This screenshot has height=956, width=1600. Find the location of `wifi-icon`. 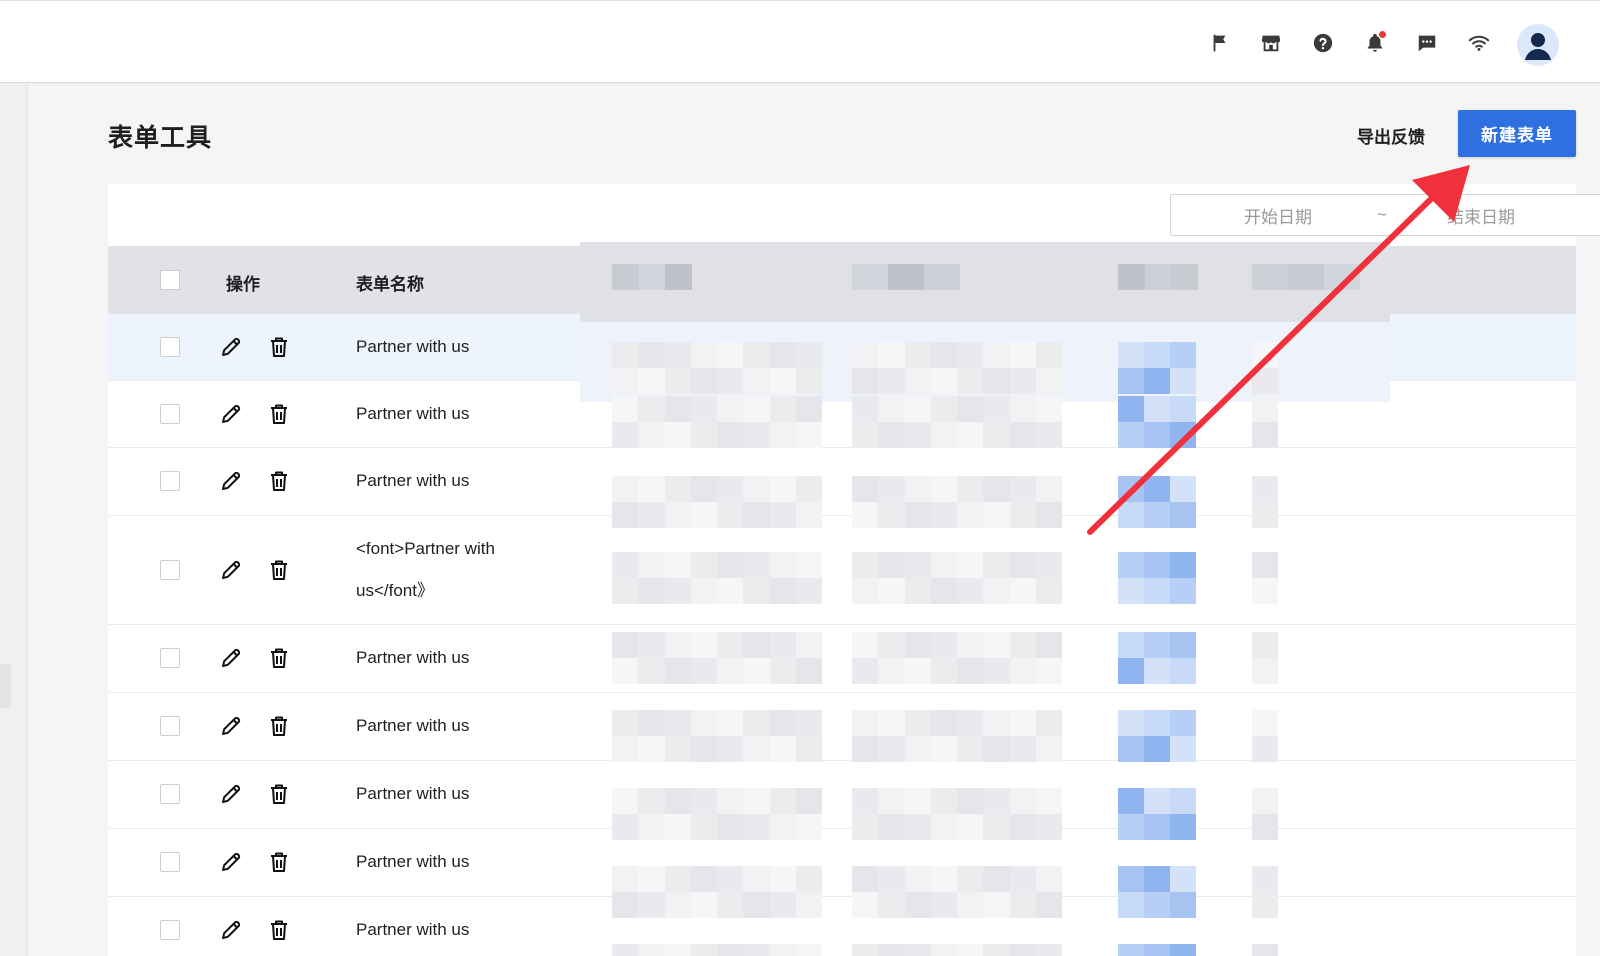

wifi-icon is located at coordinates (1479, 43).